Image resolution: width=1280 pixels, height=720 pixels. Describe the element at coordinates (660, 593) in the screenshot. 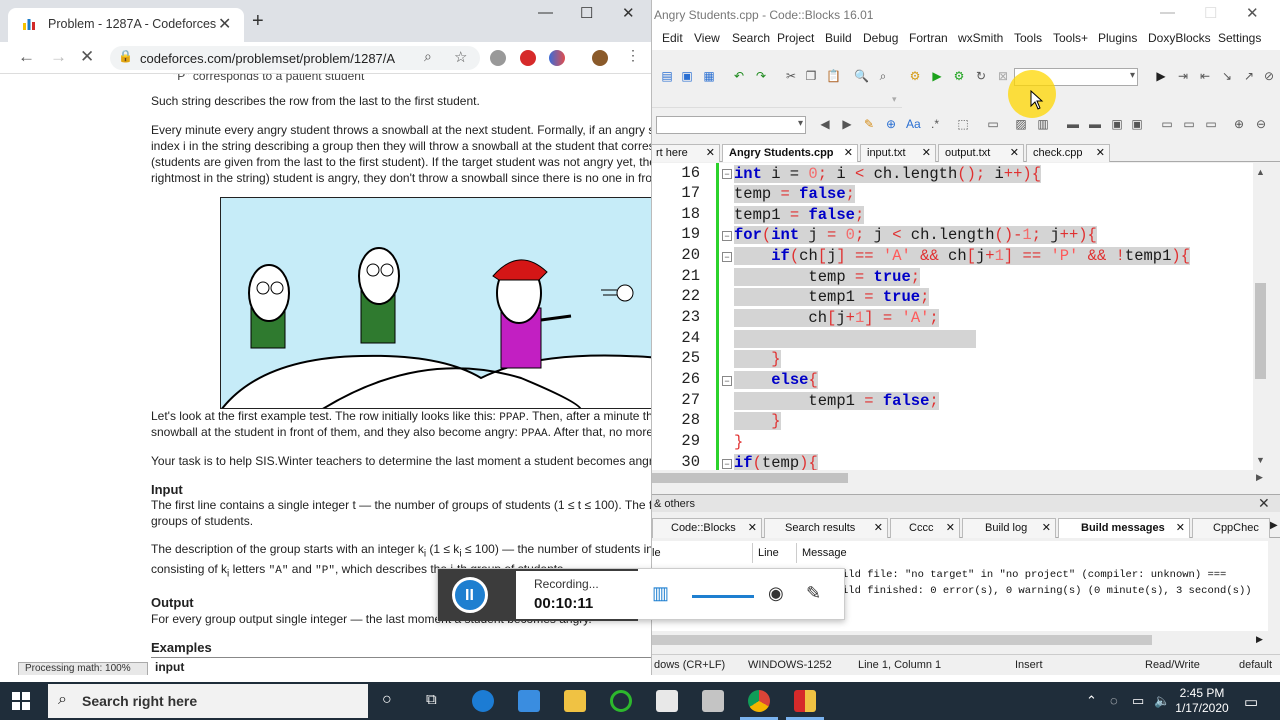

I see `audio-level-icon: ▥` at that location.